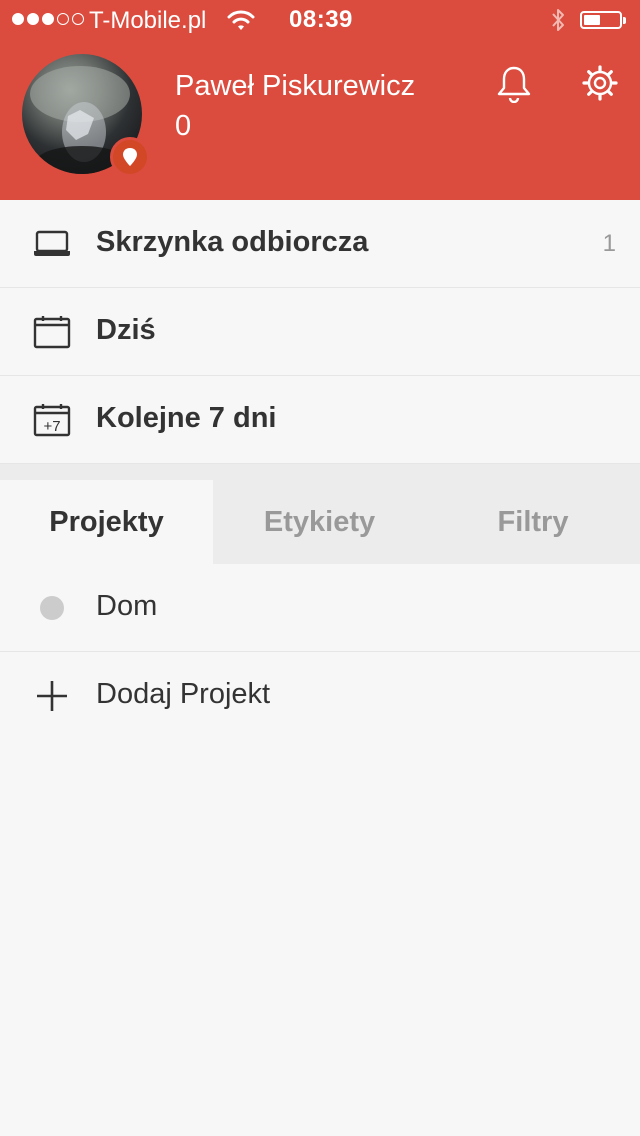 Image resolution: width=640 pixels, height=1136 pixels. I want to click on project-item: Dom, so click(320, 608).